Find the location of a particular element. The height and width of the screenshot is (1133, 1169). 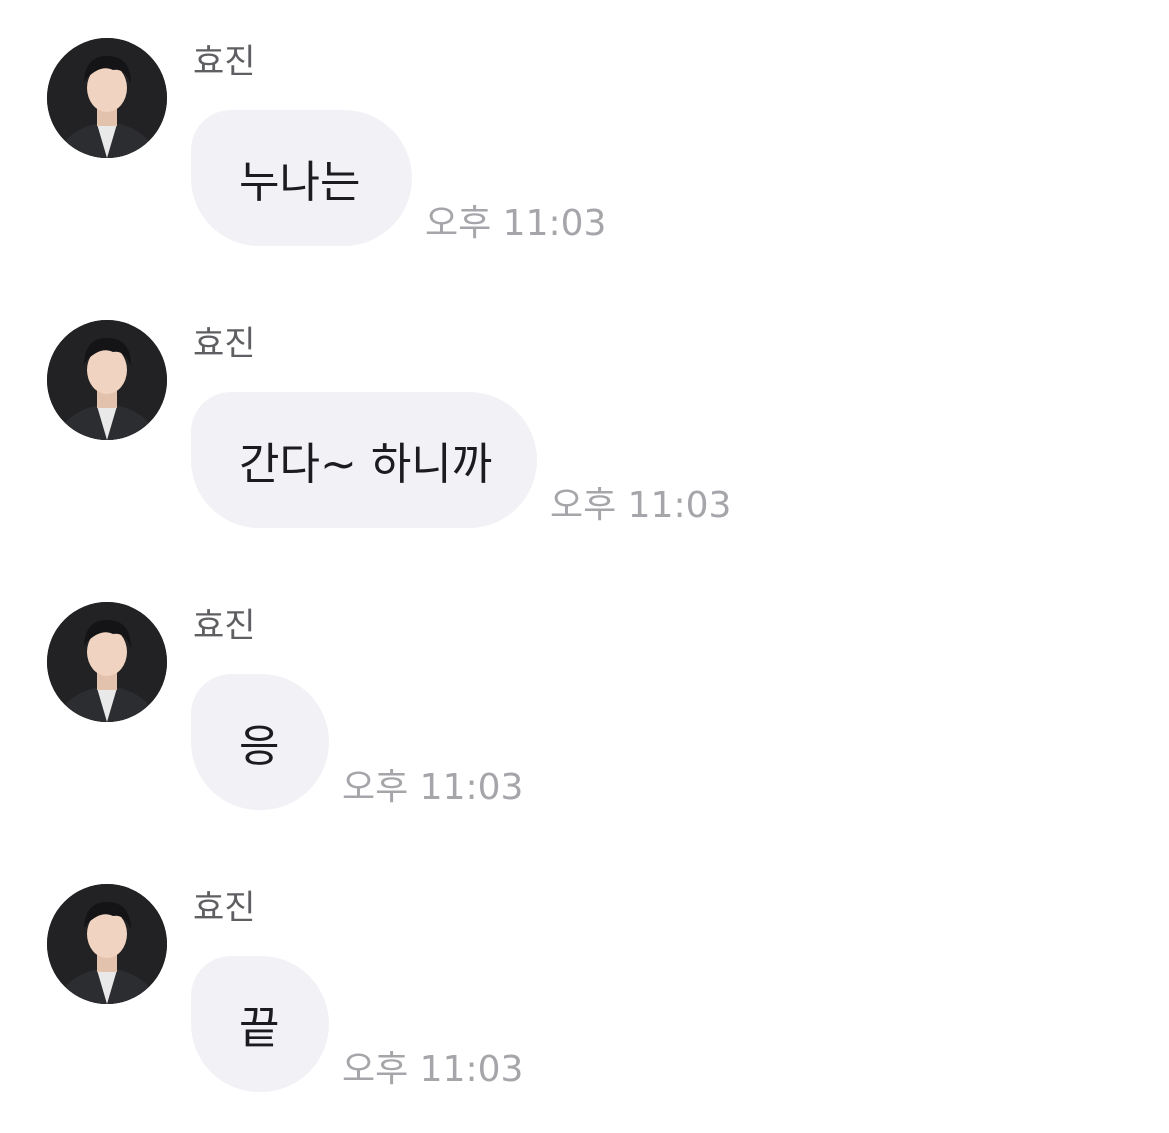

message-bubble: 누나는 is located at coordinates (301, 178).